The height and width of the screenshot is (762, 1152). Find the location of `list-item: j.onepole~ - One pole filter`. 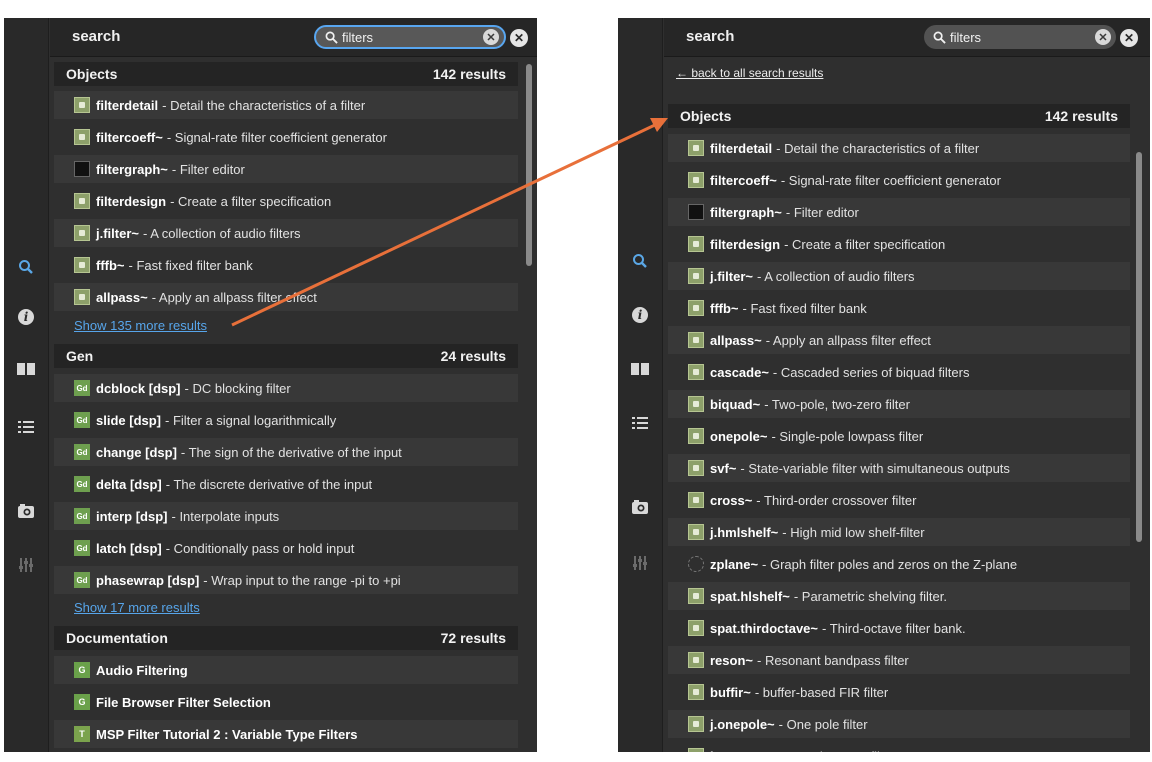

list-item: j.onepole~ - One pole filter is located at coordinates (899, 724).